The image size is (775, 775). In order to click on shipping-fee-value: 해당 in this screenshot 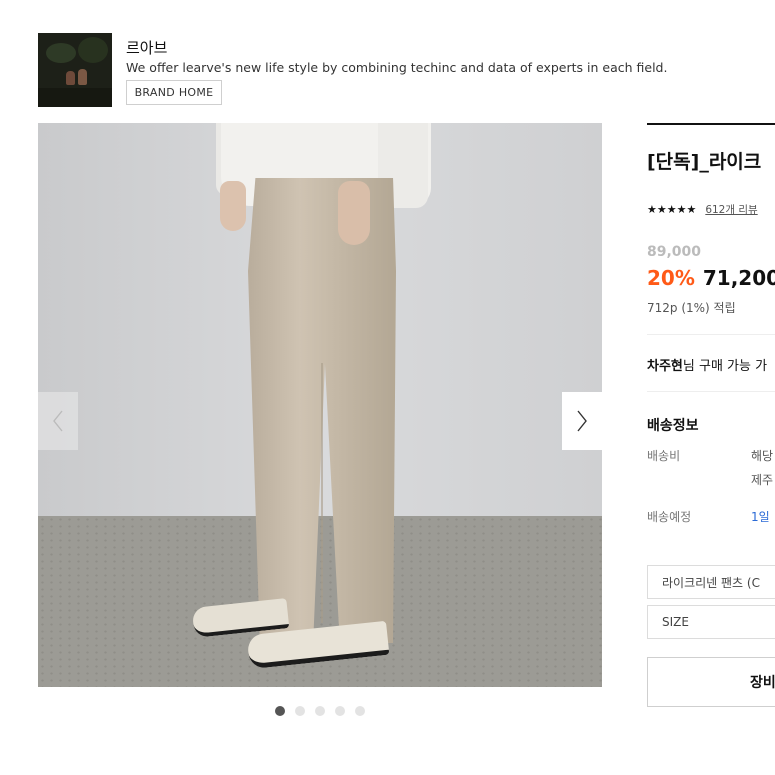, I will do `click(762, 456)`.